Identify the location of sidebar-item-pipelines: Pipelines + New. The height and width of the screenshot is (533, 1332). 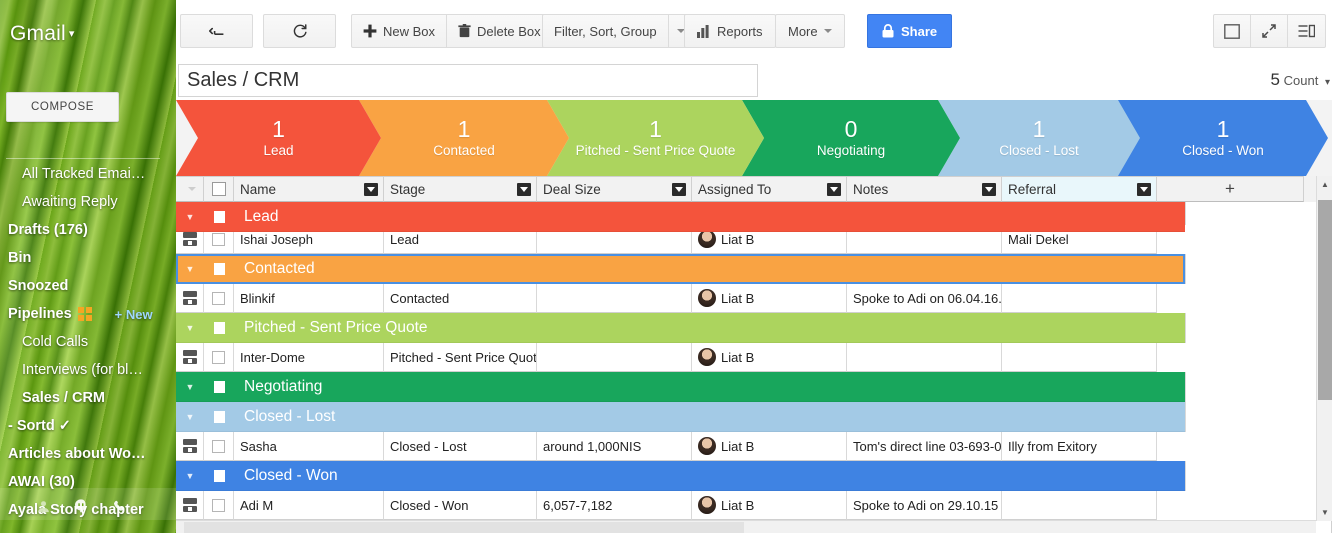
(88, 314).